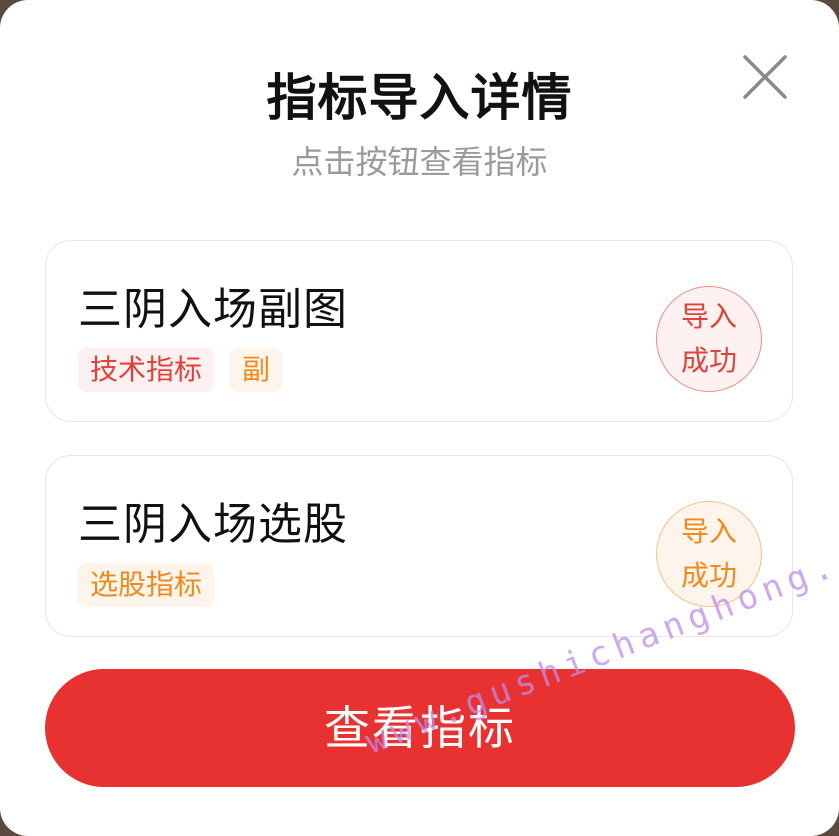 The width and height of the screenshot is (839, 836). I want to click on indicator-tags: 技术指标 副, so click(180, 370).